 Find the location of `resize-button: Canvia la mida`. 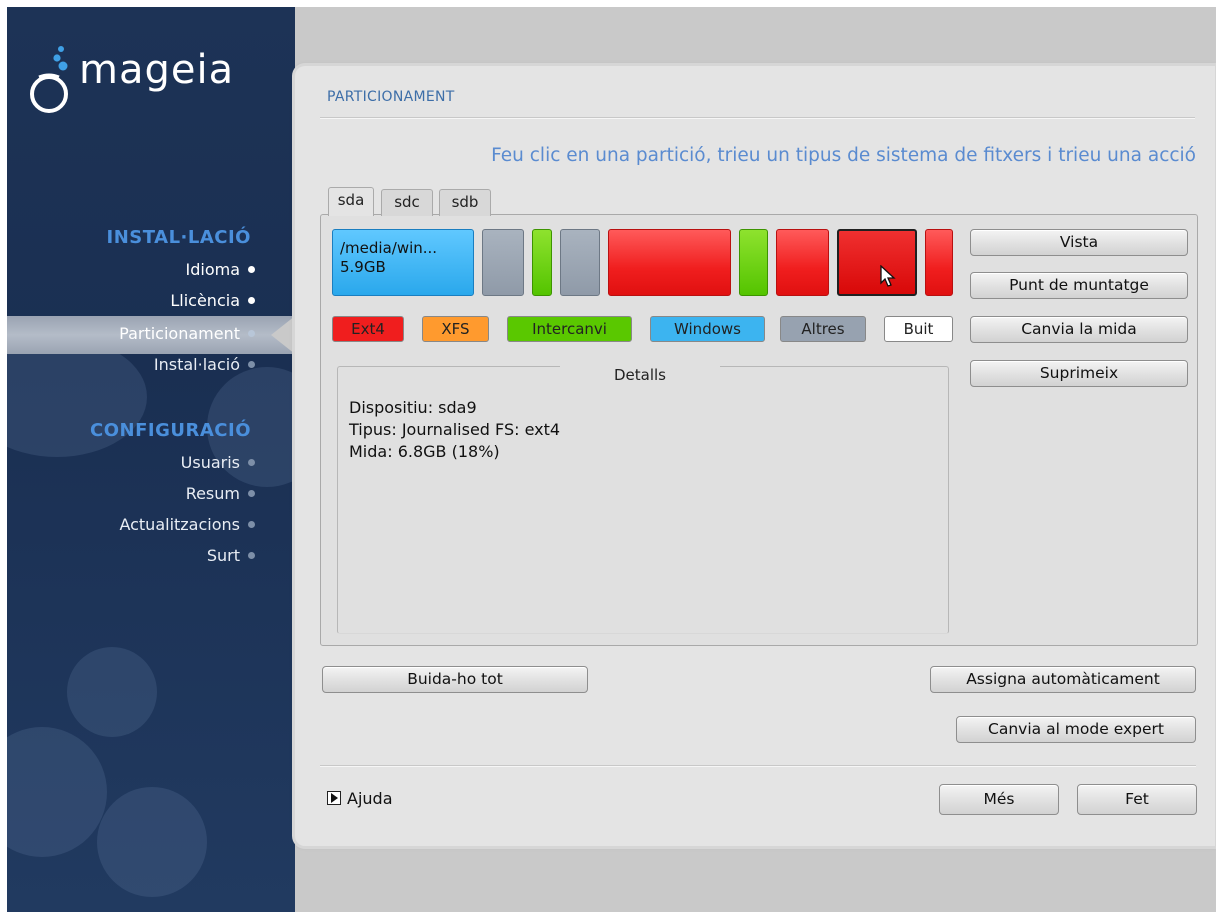

resize-button: Canvia la mida is located at coordinates (1079, 329).